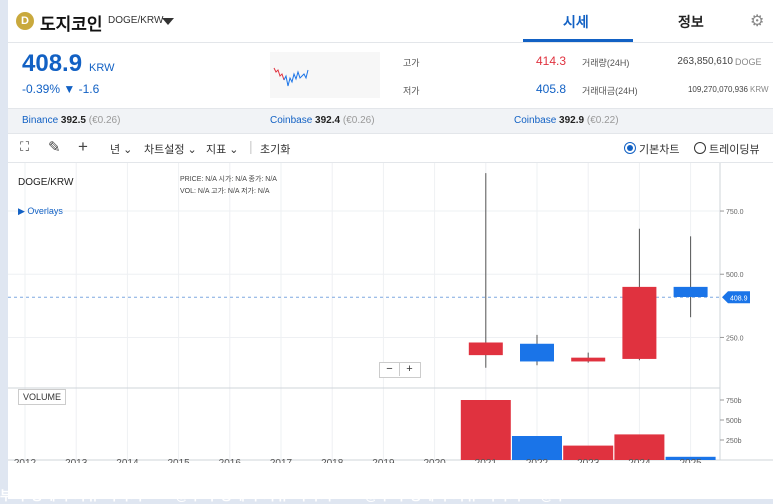  Describe the element at coordinates (411, 63) in the screenshot. I see `high-label: 고가` at that location.